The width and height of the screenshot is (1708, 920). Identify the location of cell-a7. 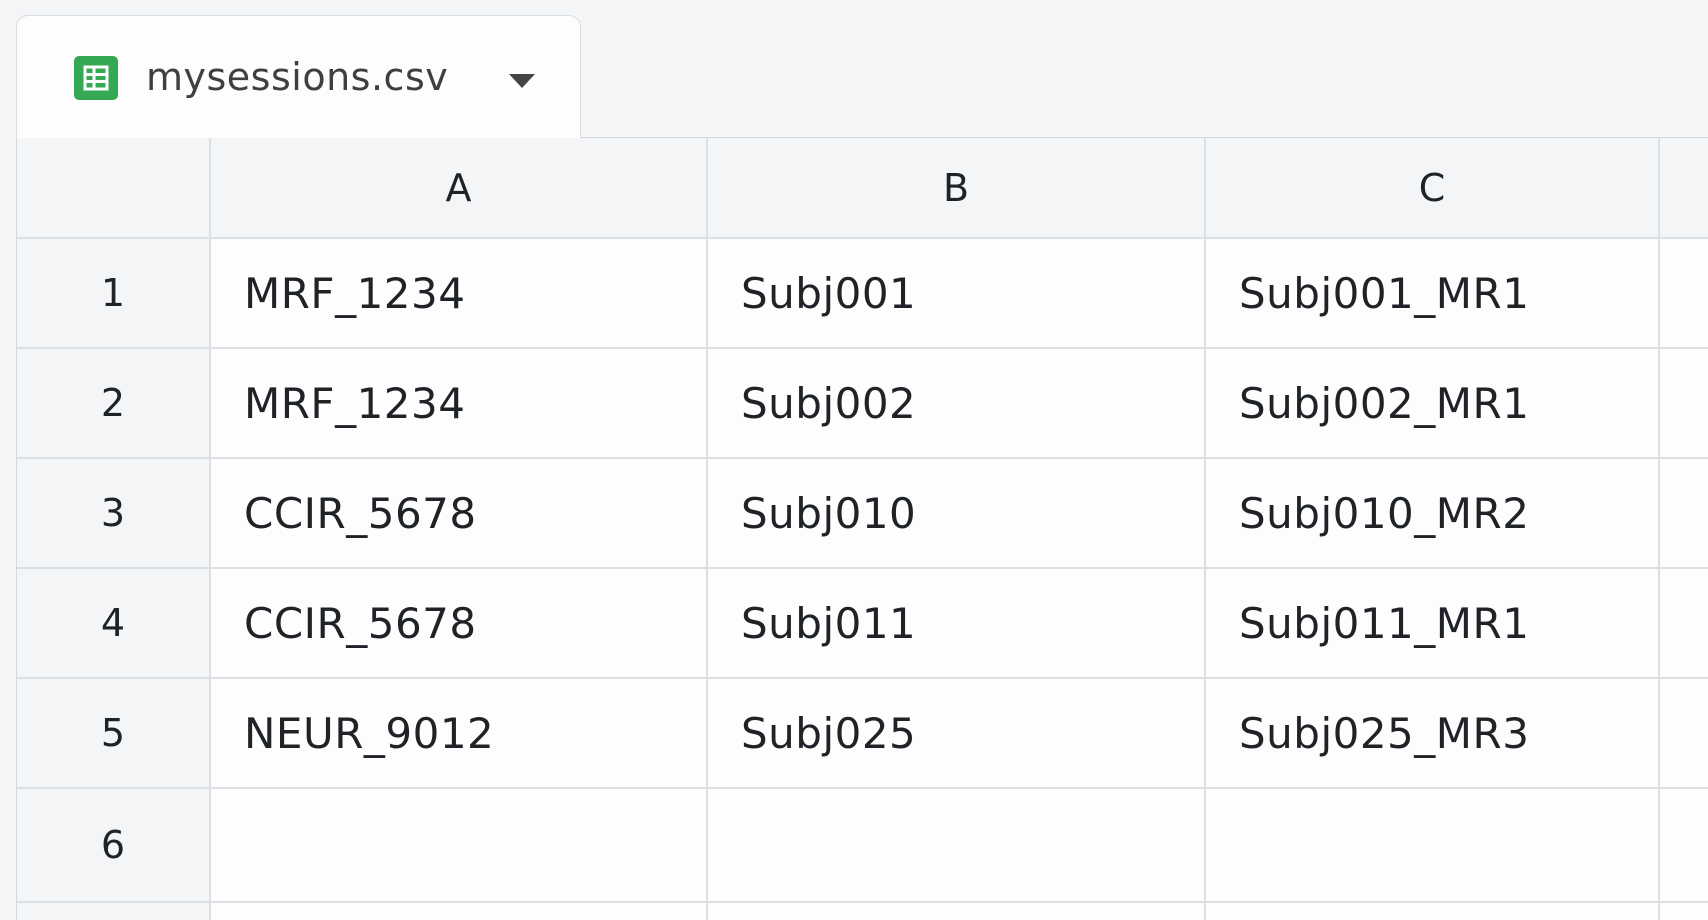
(459, 911).